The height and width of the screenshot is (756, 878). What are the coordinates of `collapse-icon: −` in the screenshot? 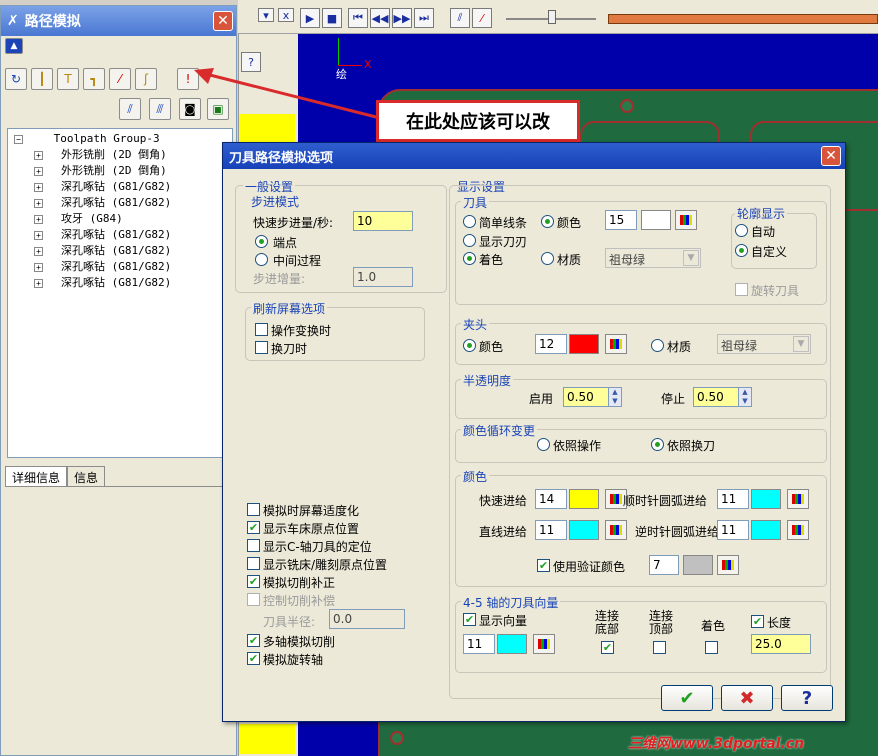 It's located at (18, 139).